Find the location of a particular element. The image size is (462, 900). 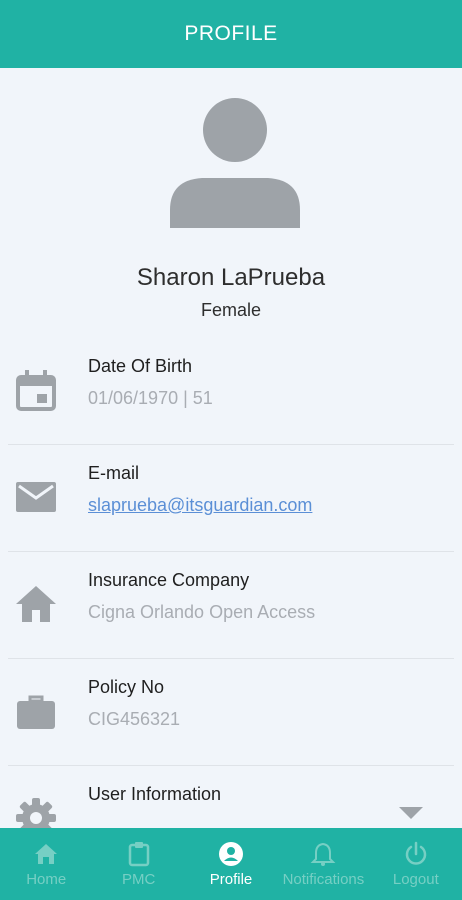

page-title: PROFILE is located at coordinates (231, 33).